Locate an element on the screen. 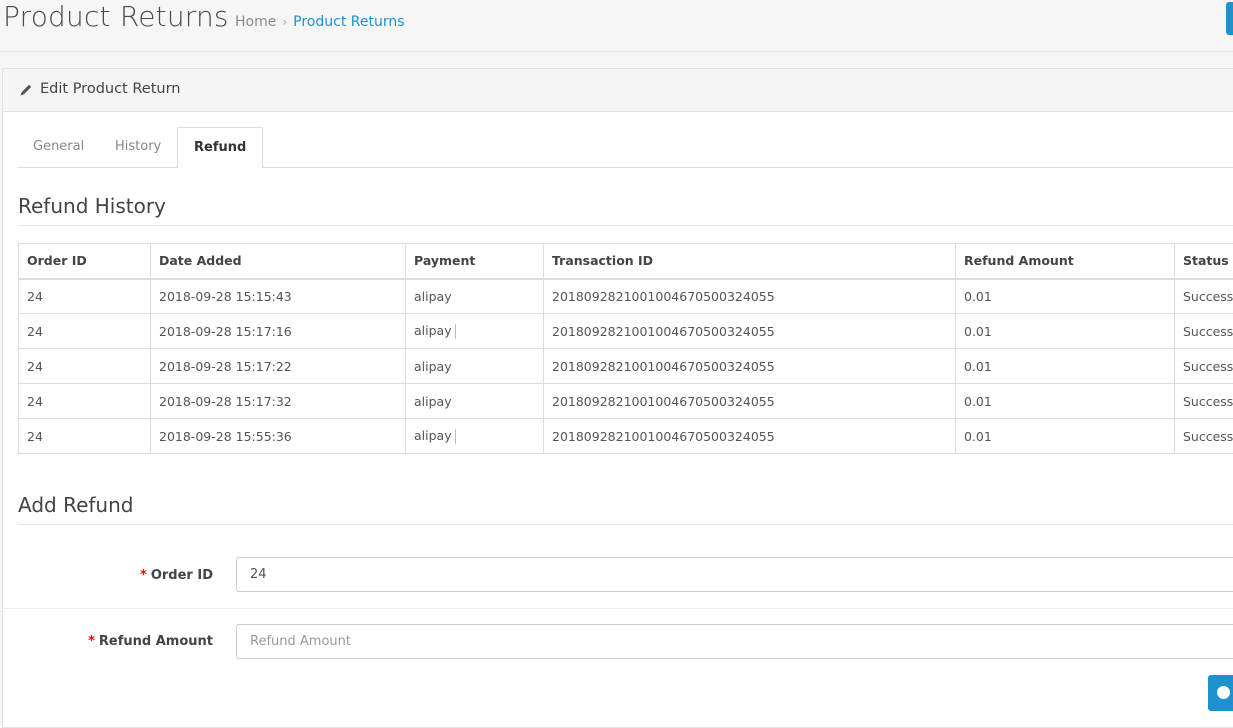 The image size is (1233, 728). column-header-status: Status is located at coordinates (1204, 261).